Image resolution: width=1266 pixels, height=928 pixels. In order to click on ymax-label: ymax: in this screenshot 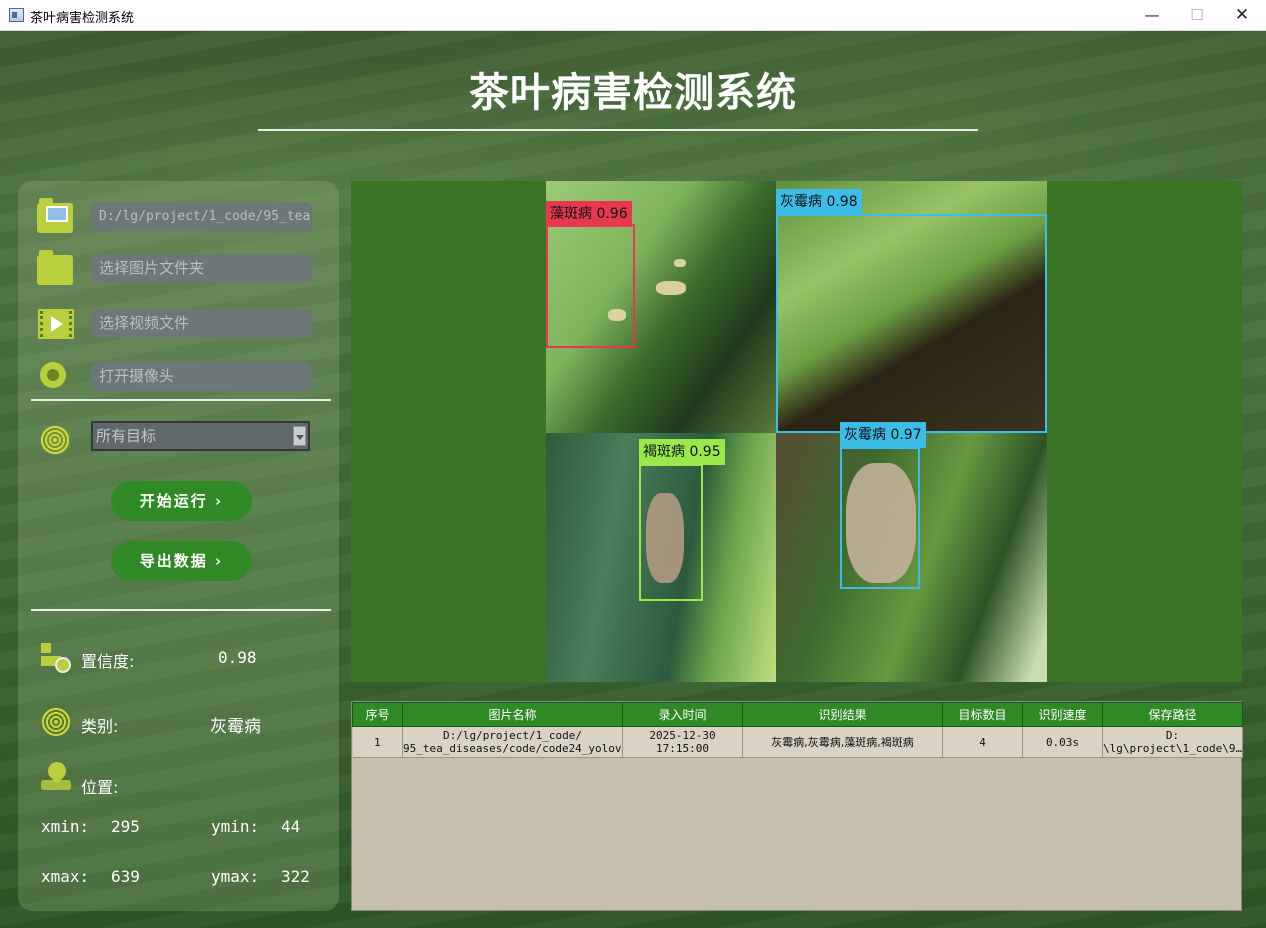, I will do `click(235, 876)`.